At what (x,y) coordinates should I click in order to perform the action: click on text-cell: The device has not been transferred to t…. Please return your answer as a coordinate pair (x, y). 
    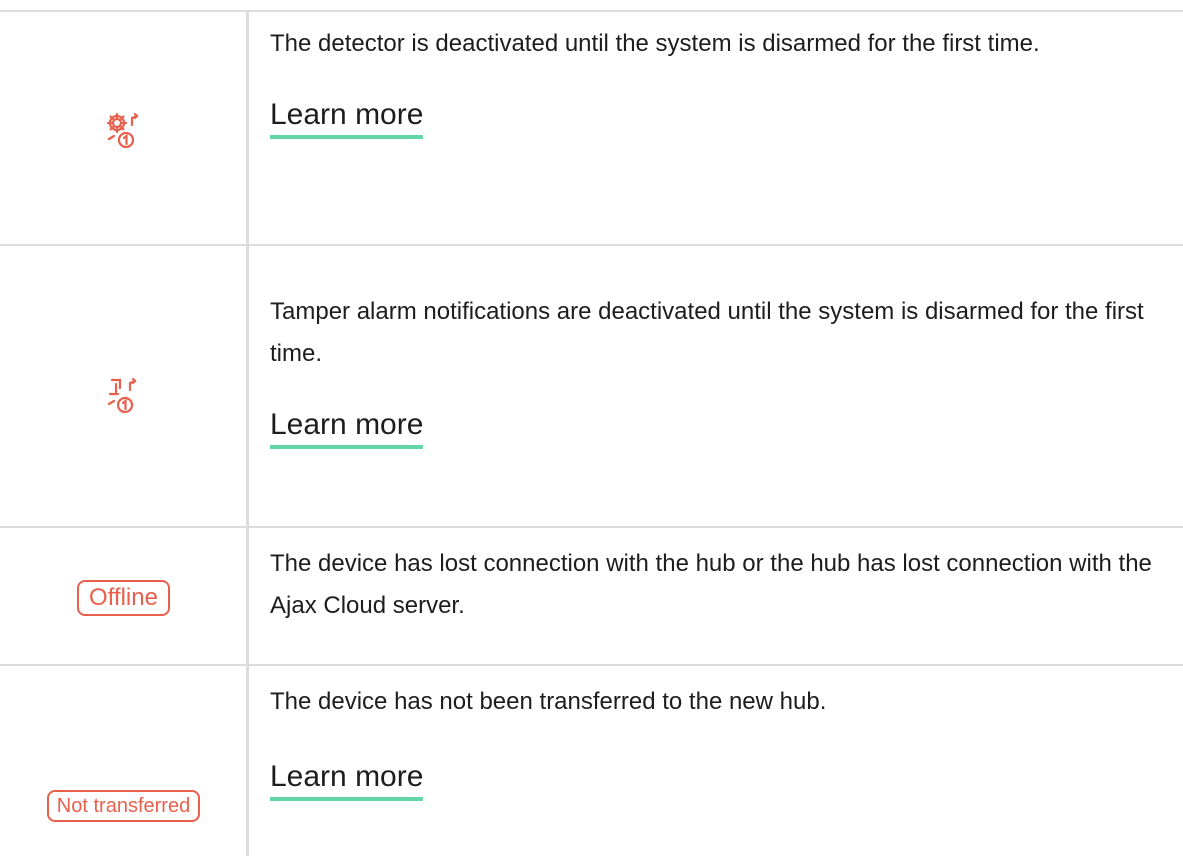
    Looking at the image, I should click on (720, 741).